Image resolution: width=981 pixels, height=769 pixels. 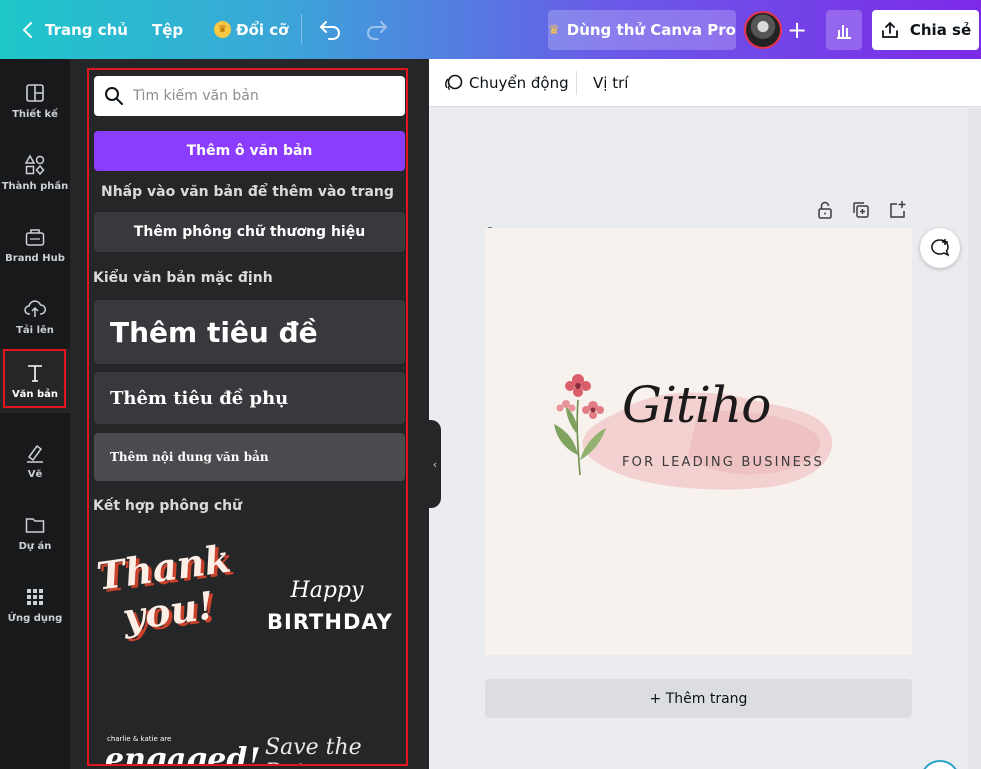 What do you see at coordinates (262, 29) in the screenshot?
I see `resize-label: Đổi cỡ` at bounding box center [262, 29].